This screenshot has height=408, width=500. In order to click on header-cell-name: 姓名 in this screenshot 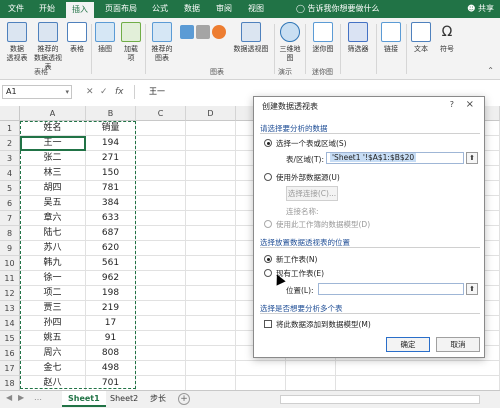, I will do `click(53, 128)`.